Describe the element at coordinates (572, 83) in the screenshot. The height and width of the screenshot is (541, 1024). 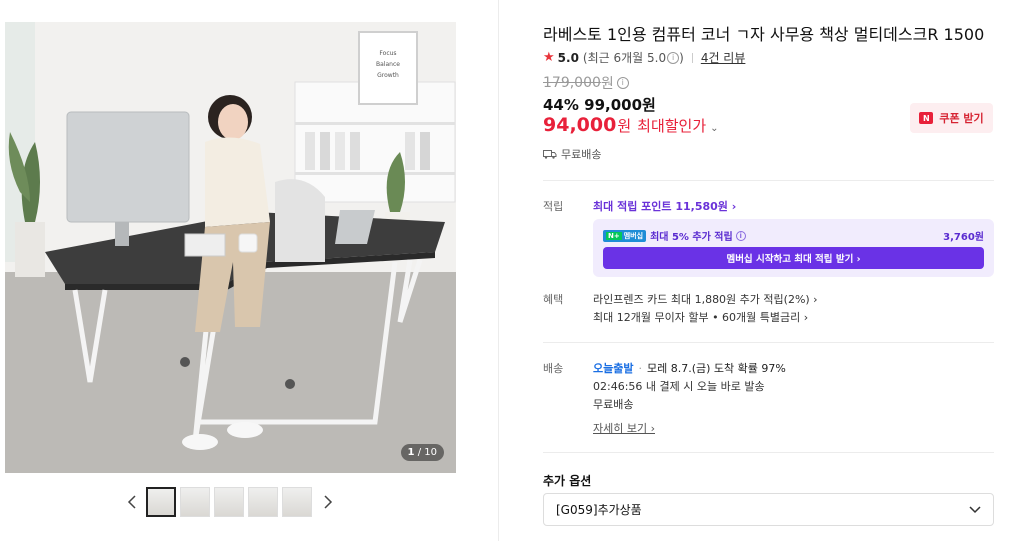
I see `original-price-value: 179,000` at that location.